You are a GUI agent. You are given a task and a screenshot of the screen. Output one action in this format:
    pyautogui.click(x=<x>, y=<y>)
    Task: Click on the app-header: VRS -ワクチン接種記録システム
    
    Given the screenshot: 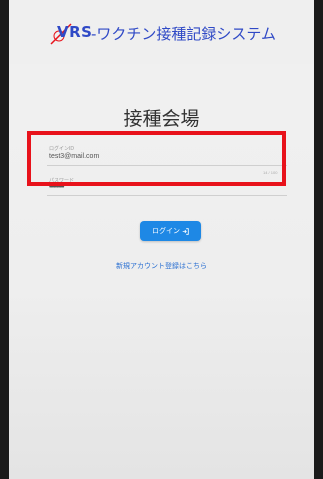 What is the action you would take?
    pyautogui.click(x=161, y=32)
    